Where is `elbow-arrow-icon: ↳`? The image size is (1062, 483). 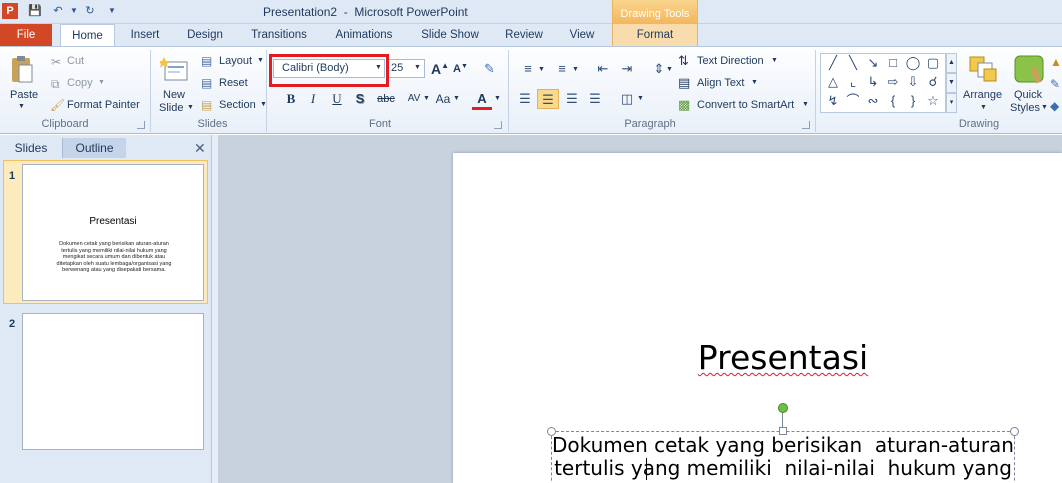
elbow-arrow-icon: ↳ is located at coordinates (873, 82).